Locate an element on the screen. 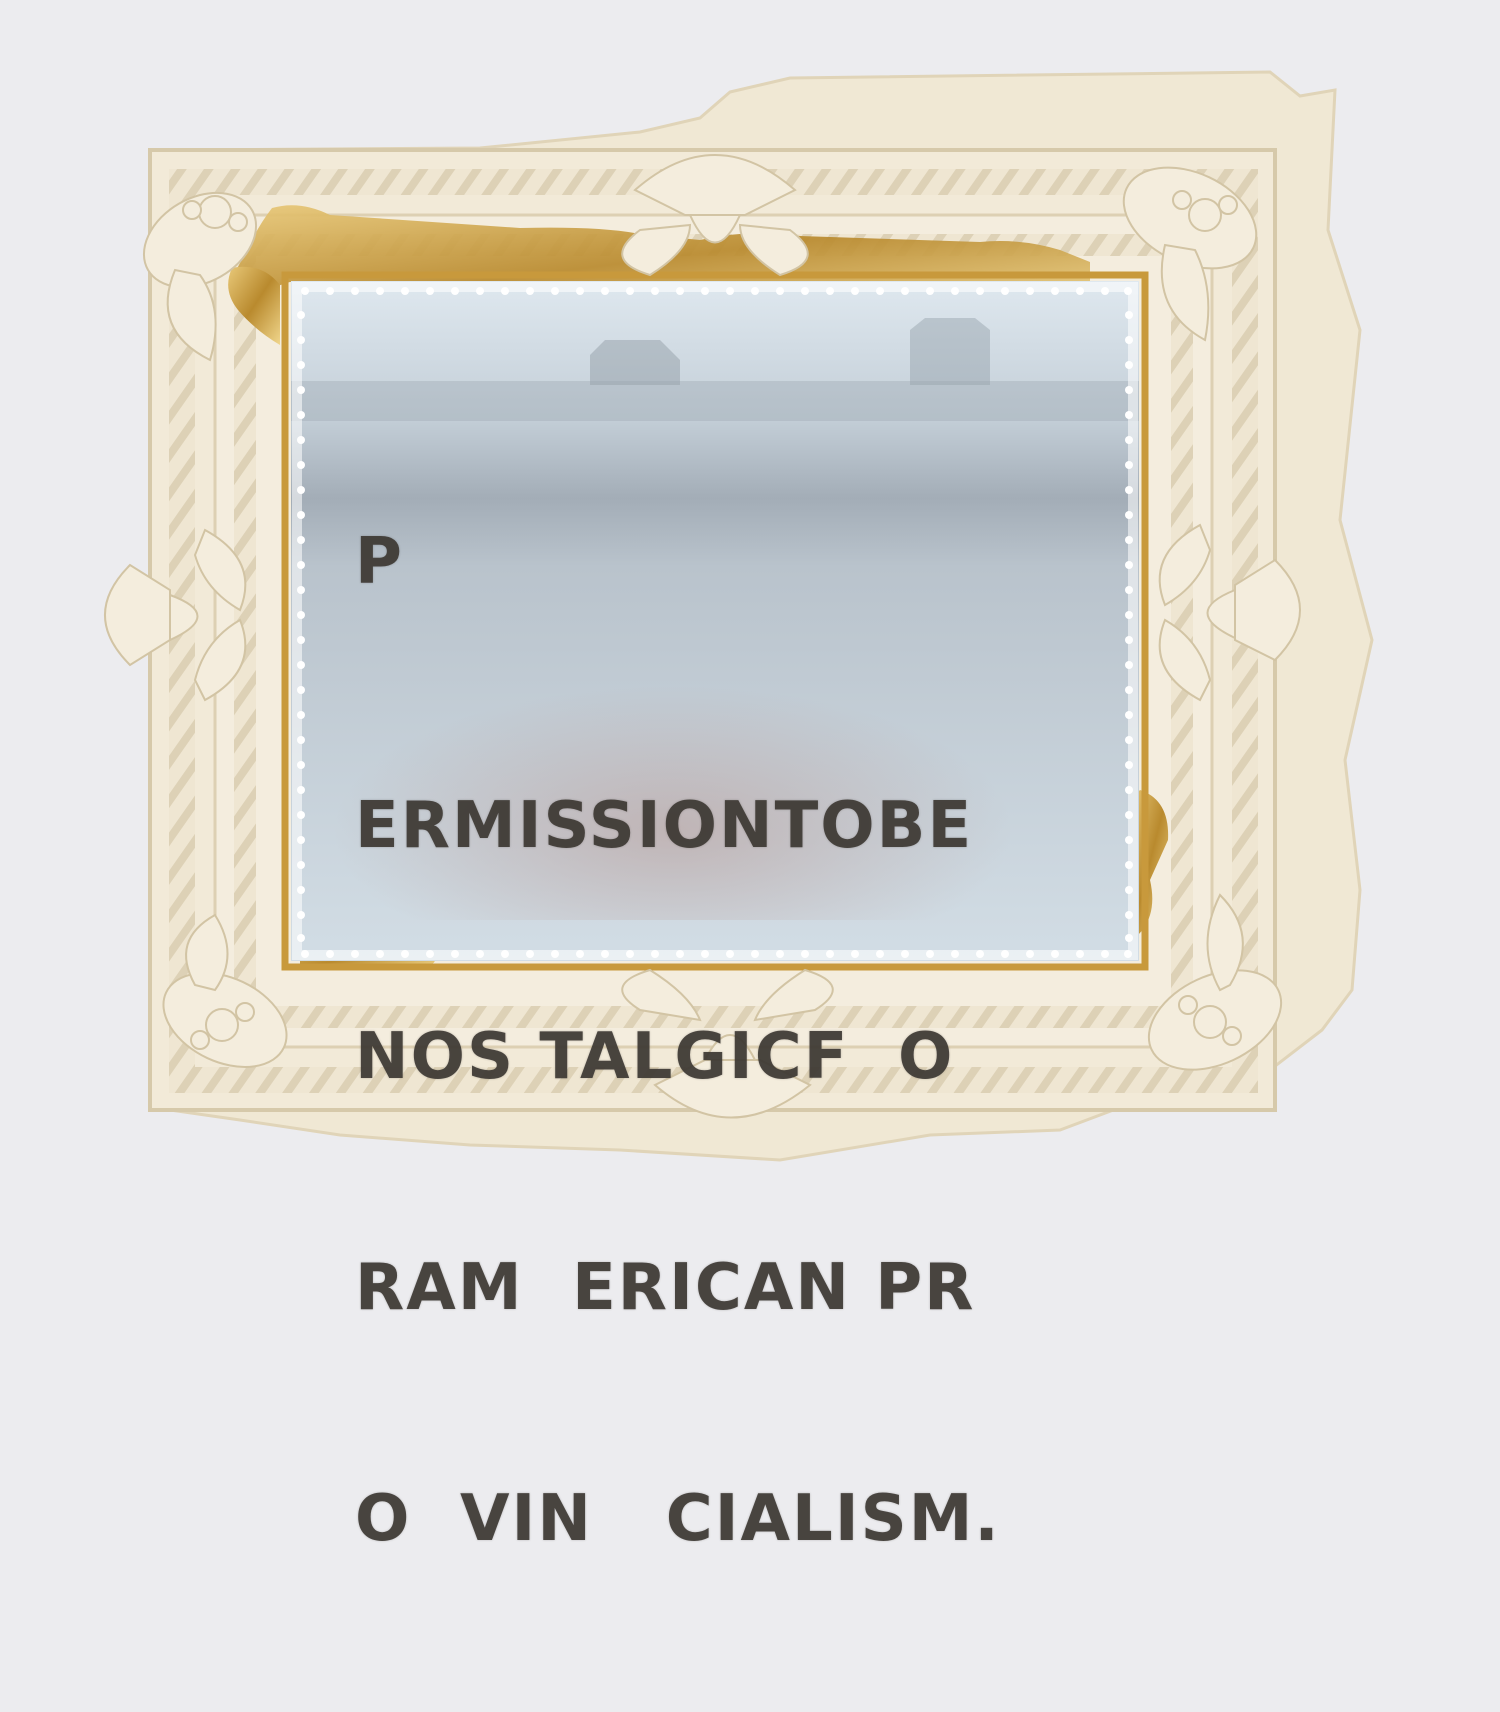 The image size is (1500, 1712). stencil-line: RAM ERICAN PR is located at coordinates (665, 1288).